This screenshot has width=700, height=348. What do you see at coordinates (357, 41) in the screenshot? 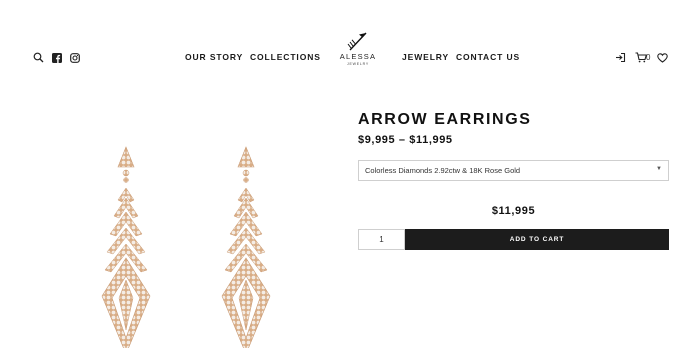
I see `logo-arrow-mark` at bounding box center [357, 41].